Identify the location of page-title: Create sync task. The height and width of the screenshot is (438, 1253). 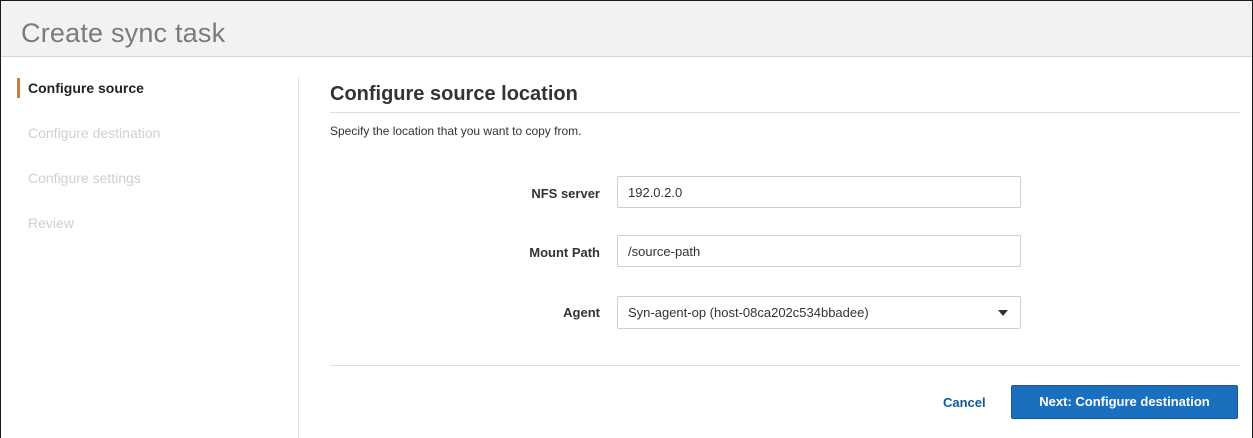
(123, 33).